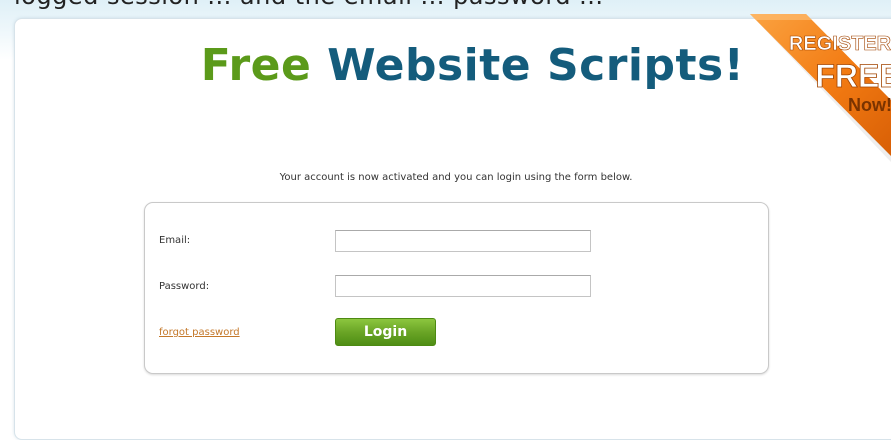  What do you see at coordinates (256, 65) in the screenshot?
I see `site-title-free: Free` at bounding box center [256, 65].